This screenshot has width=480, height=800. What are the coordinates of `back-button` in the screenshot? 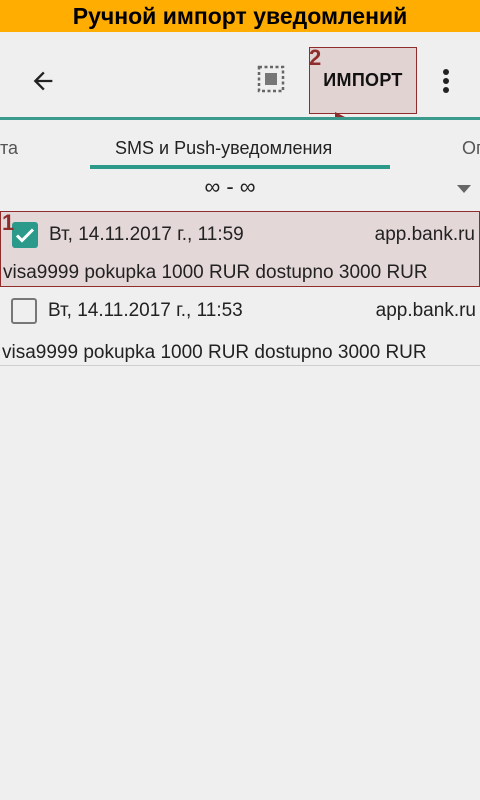 It's located at (43, 81).